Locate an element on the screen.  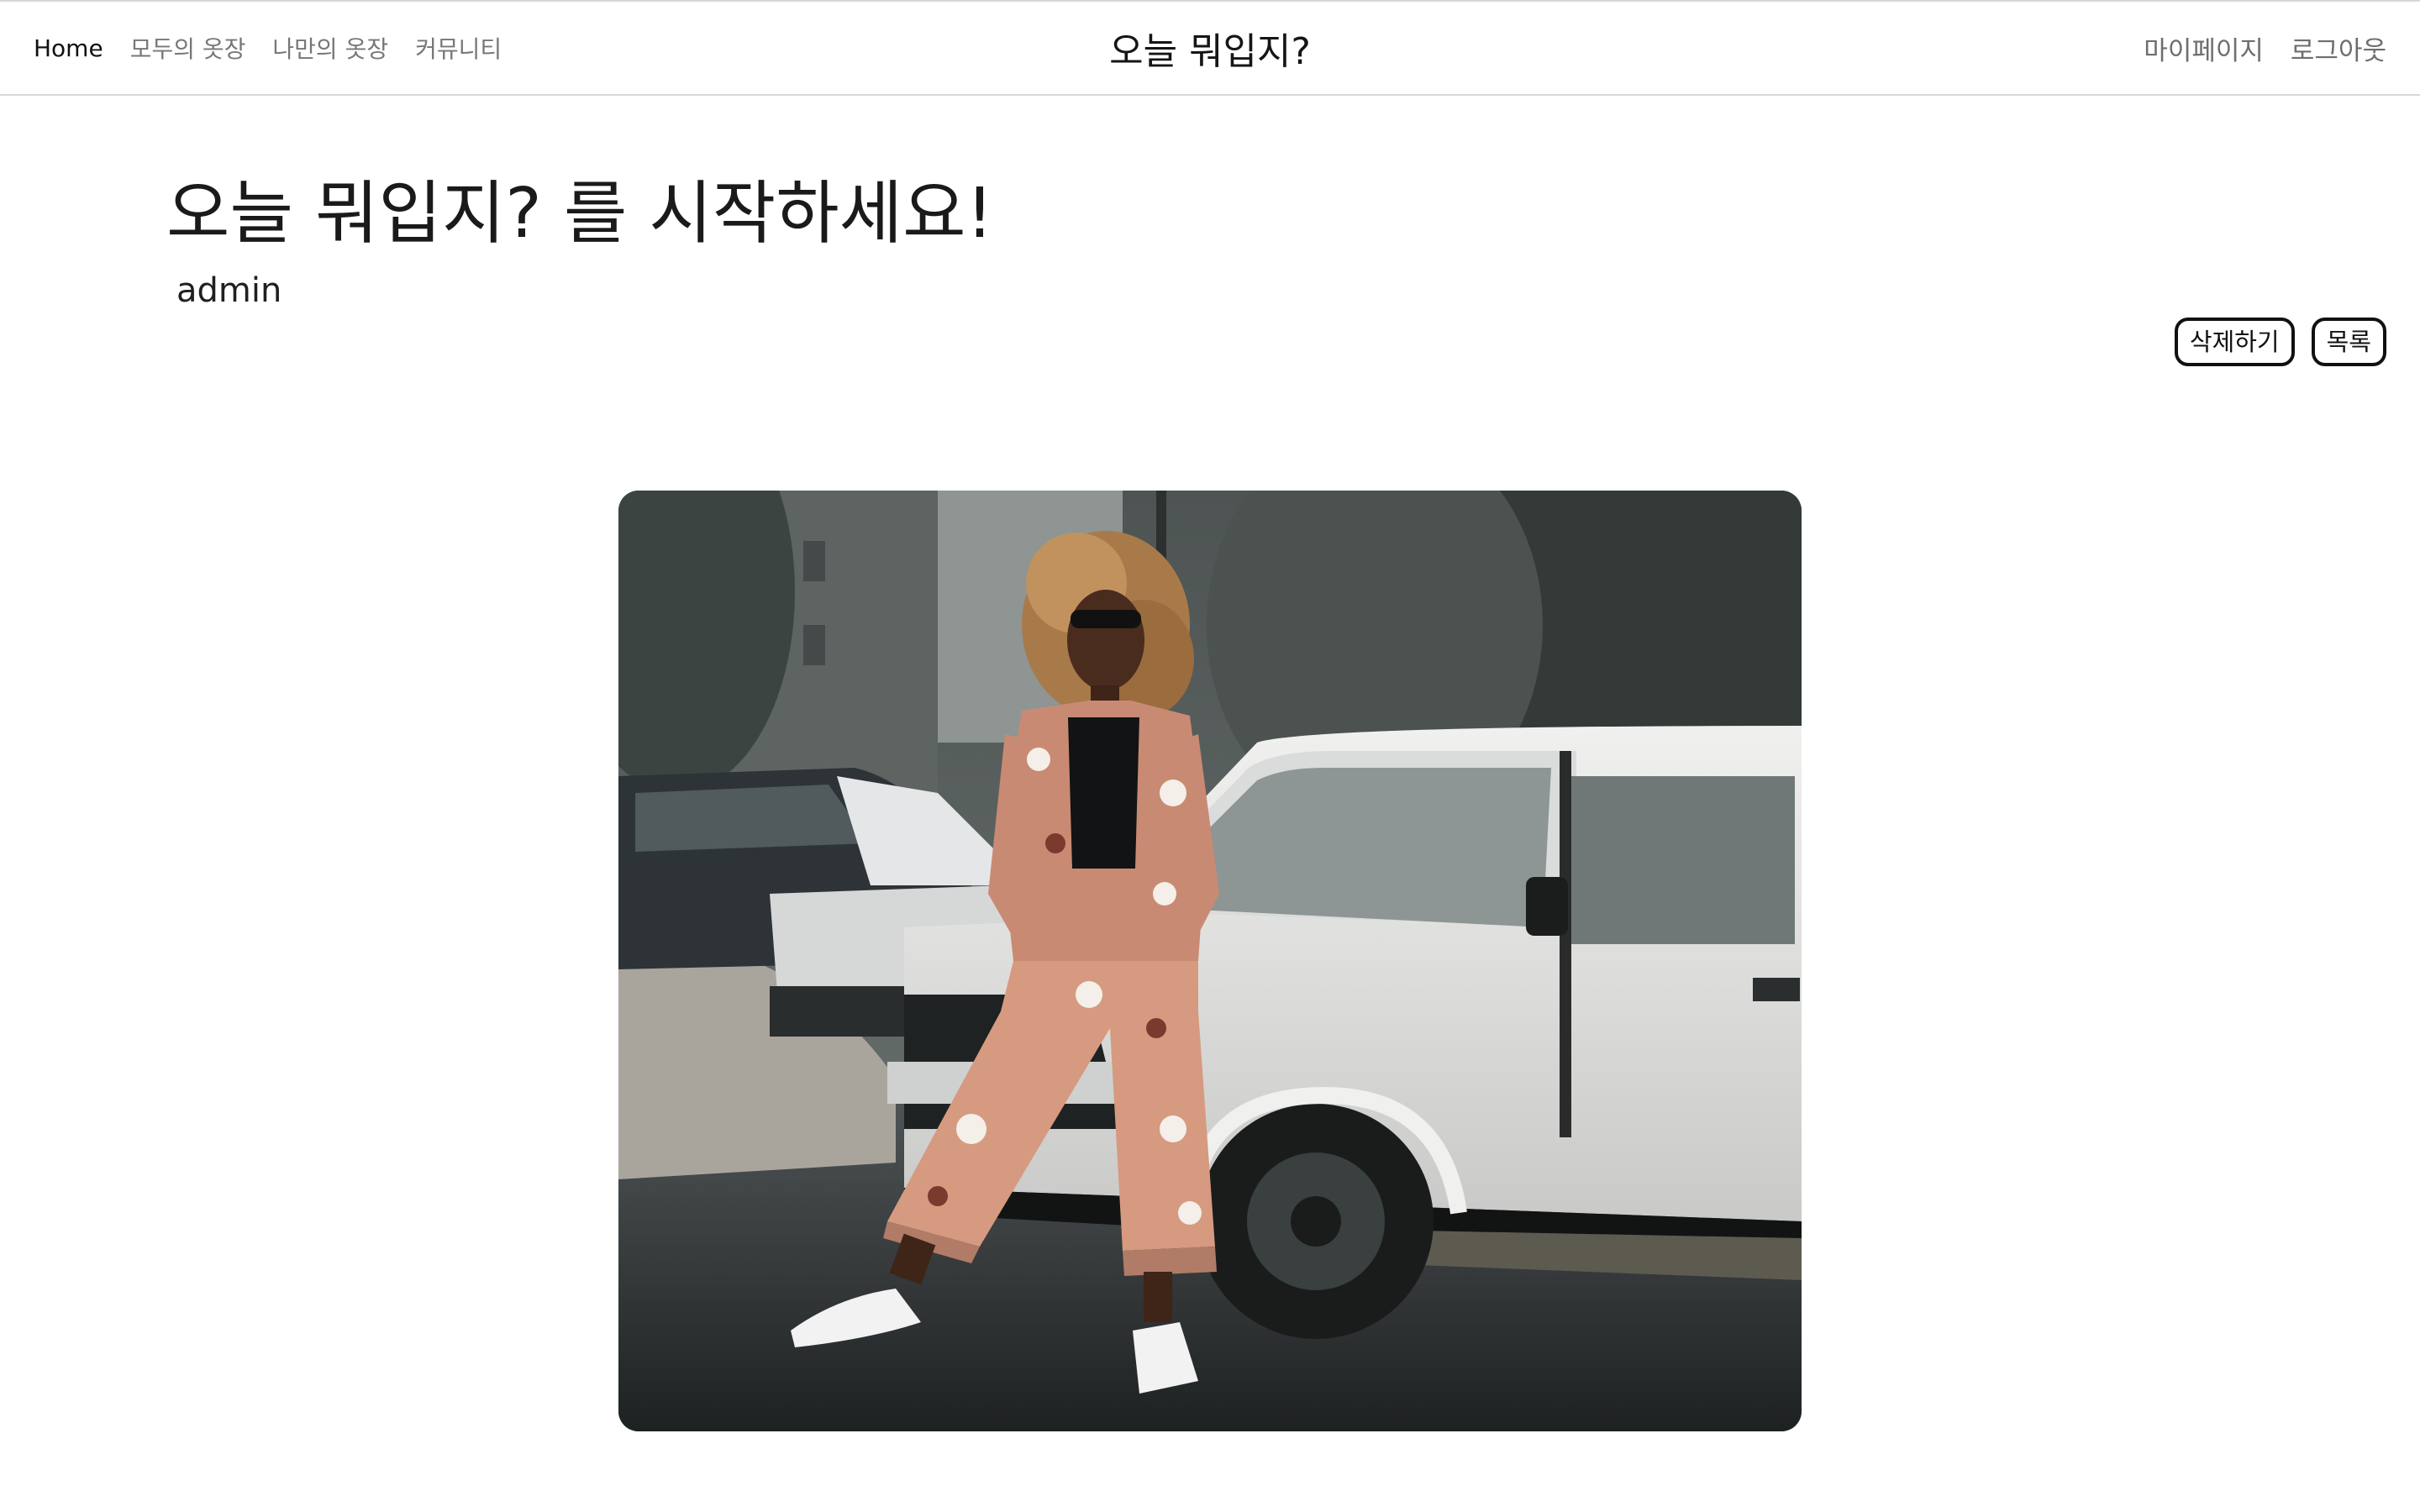
nav-link-logout: 로그아웃 is located at coordinates (2338, 48).